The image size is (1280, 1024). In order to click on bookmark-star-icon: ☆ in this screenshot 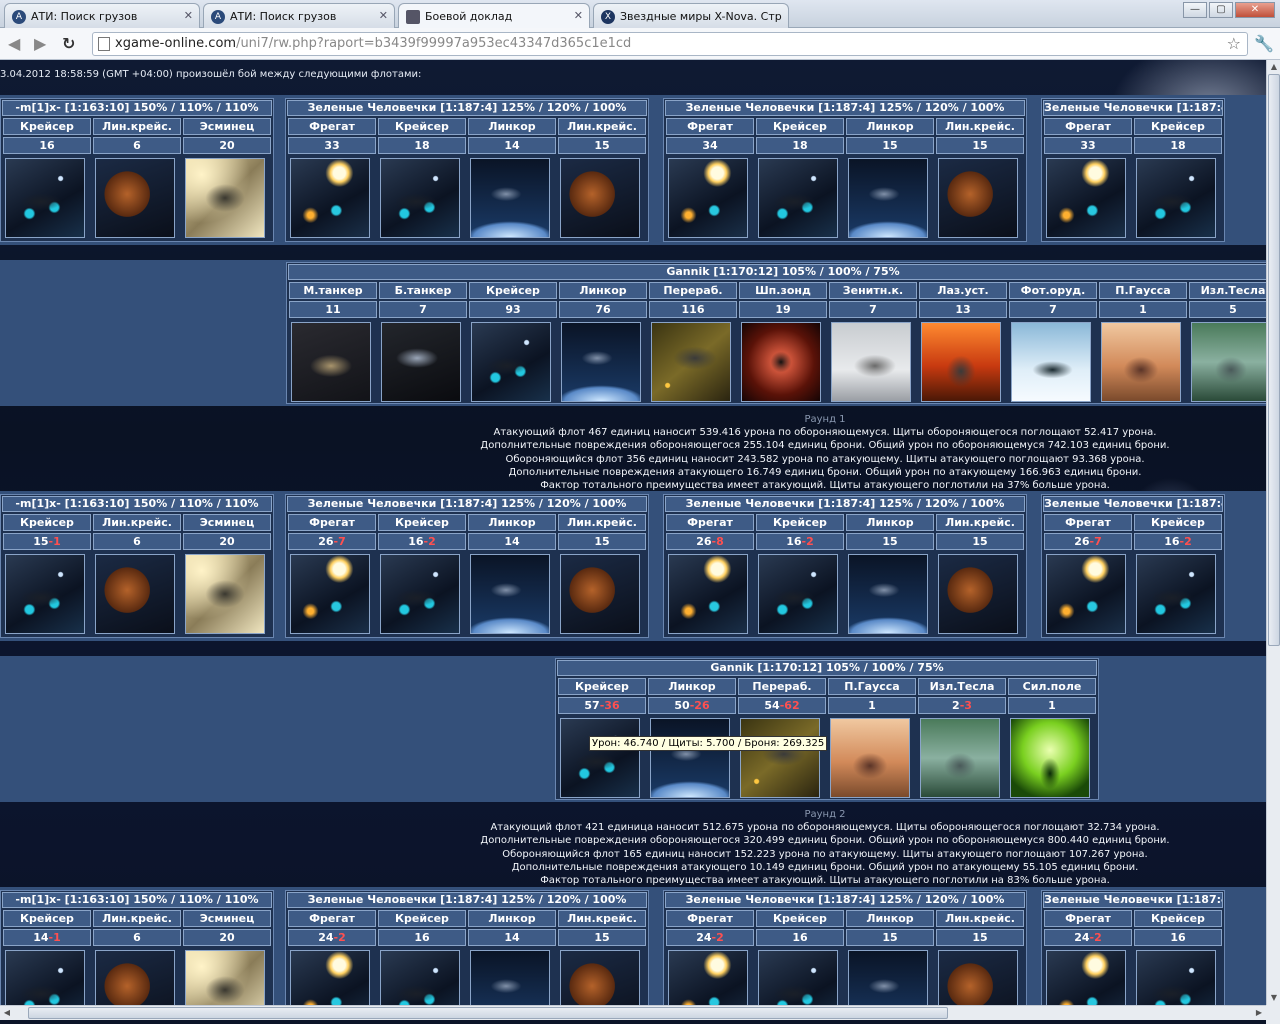, I will do `click(1234, 43)`.